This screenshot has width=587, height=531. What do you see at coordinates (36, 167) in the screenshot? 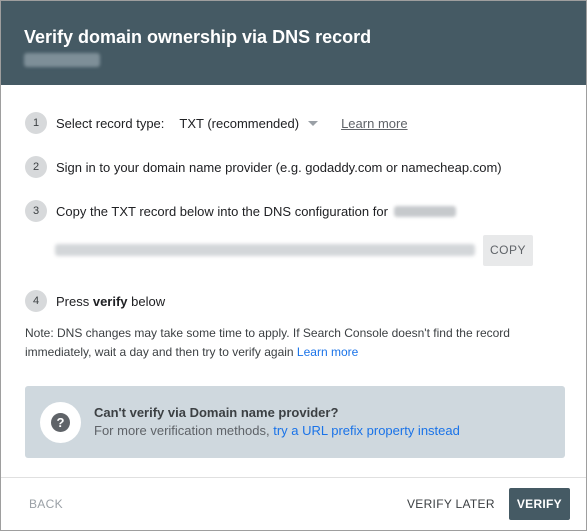
I see `step-number: 2` at bounding box center [36, 167].